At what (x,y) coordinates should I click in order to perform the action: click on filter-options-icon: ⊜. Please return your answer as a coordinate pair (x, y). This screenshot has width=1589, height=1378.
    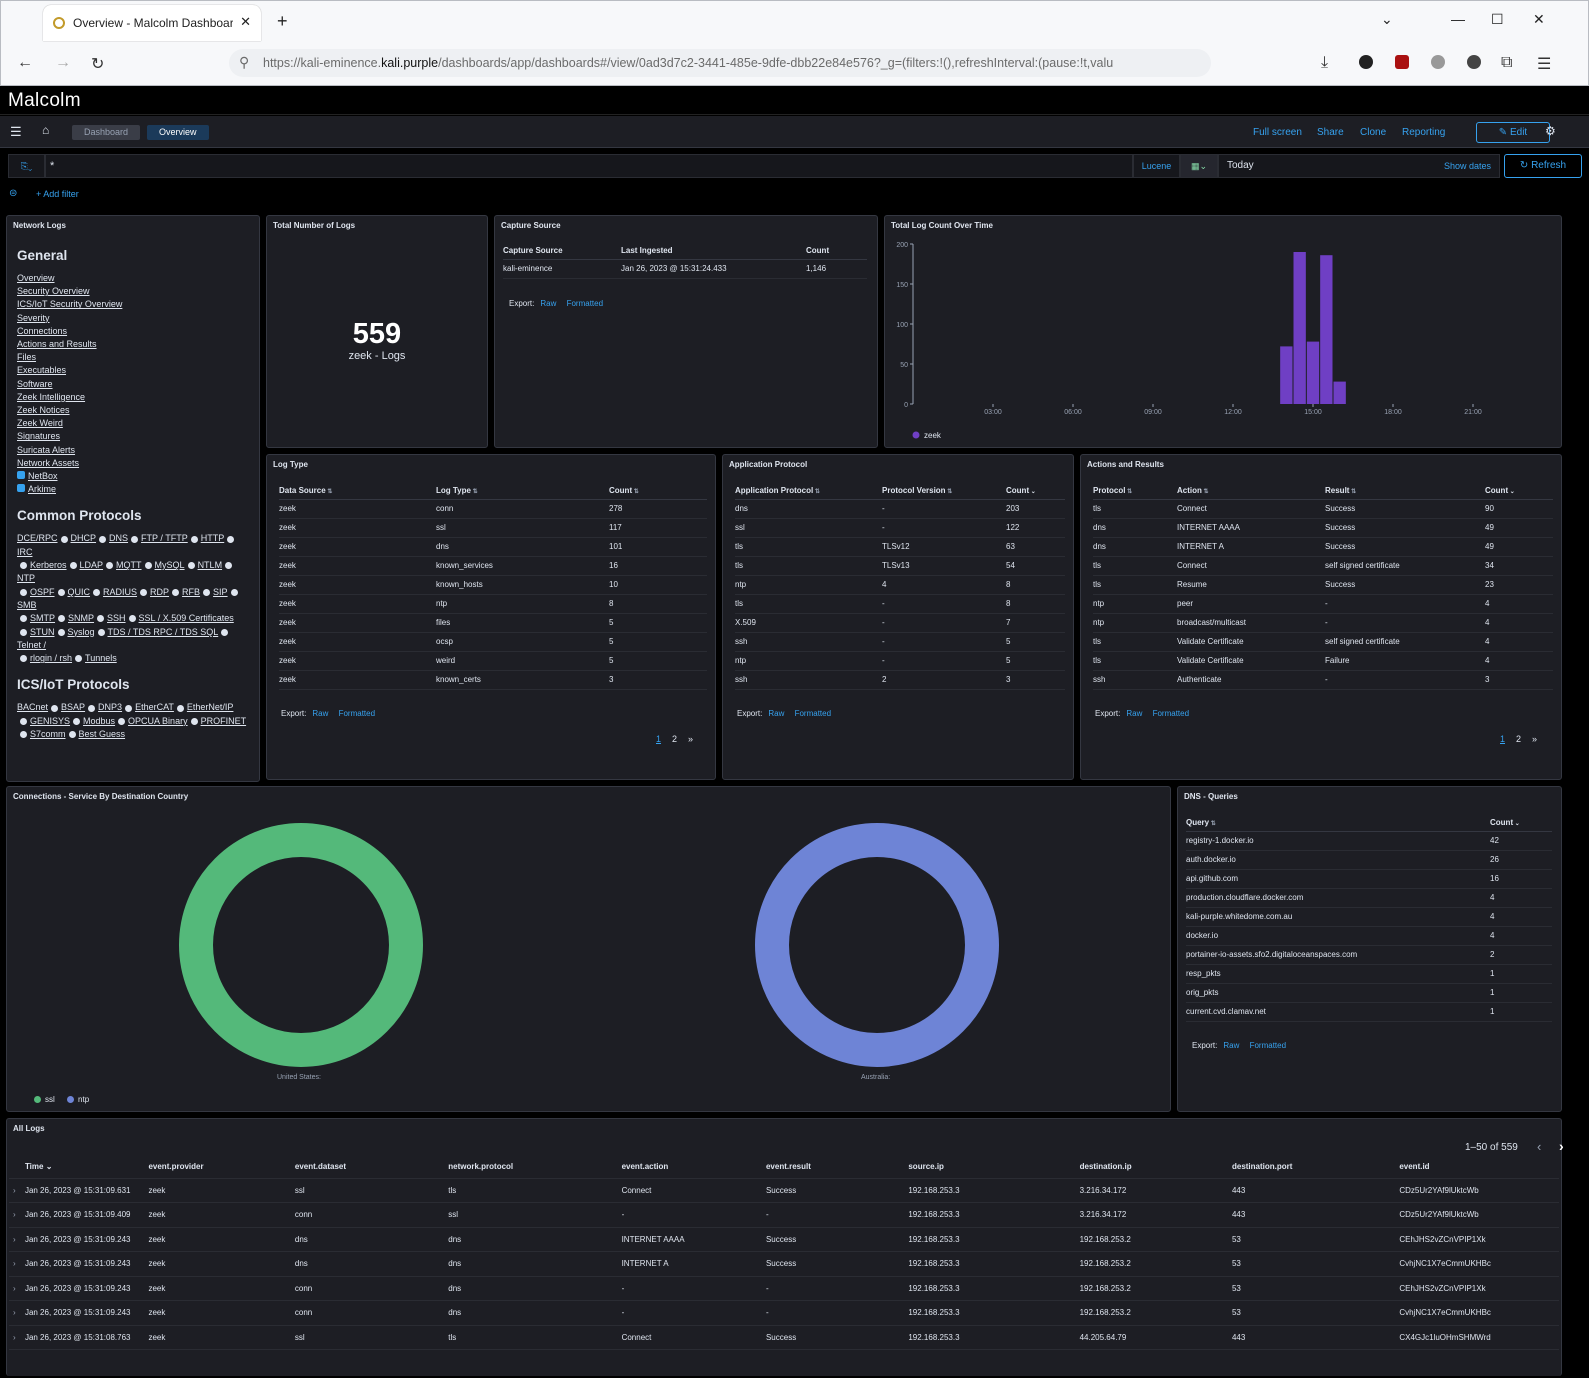
    Looking at the image, I should click on (13, 193).